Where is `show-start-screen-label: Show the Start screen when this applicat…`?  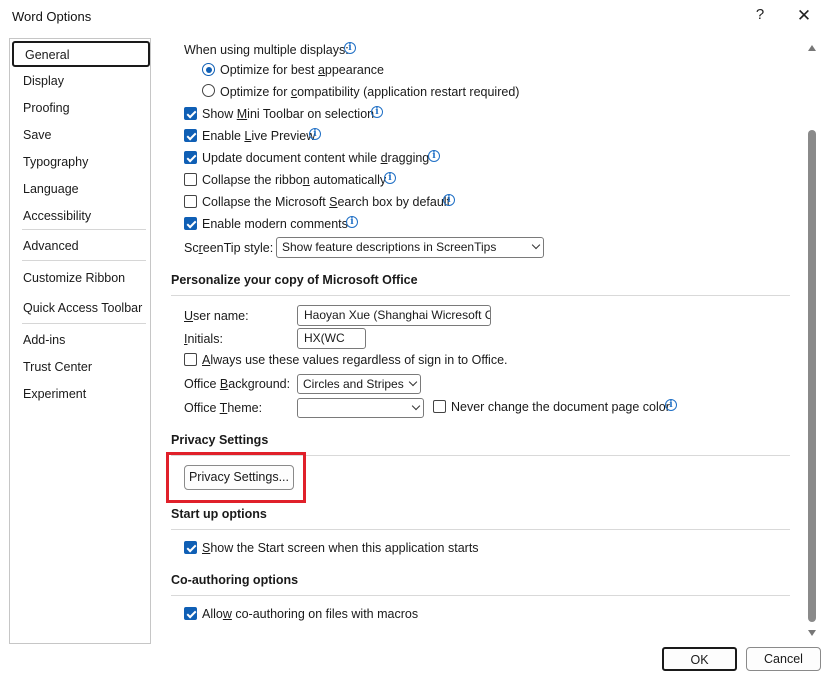
show-start-screen-label: Show the Start screen when this applicat… is located at coordinates (340, 548).